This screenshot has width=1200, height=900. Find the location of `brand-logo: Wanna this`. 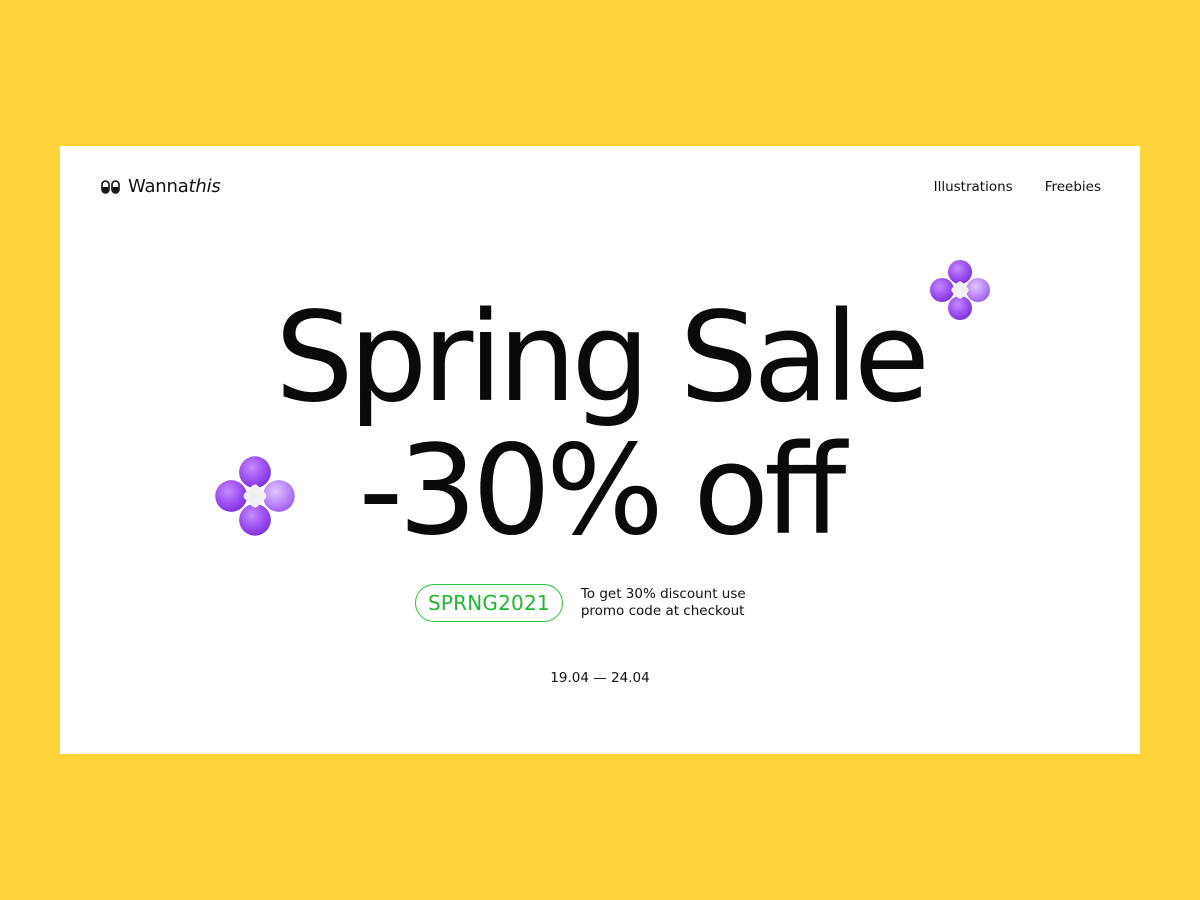

brand-logo: Wanna this is located at coordinates (161, 186).